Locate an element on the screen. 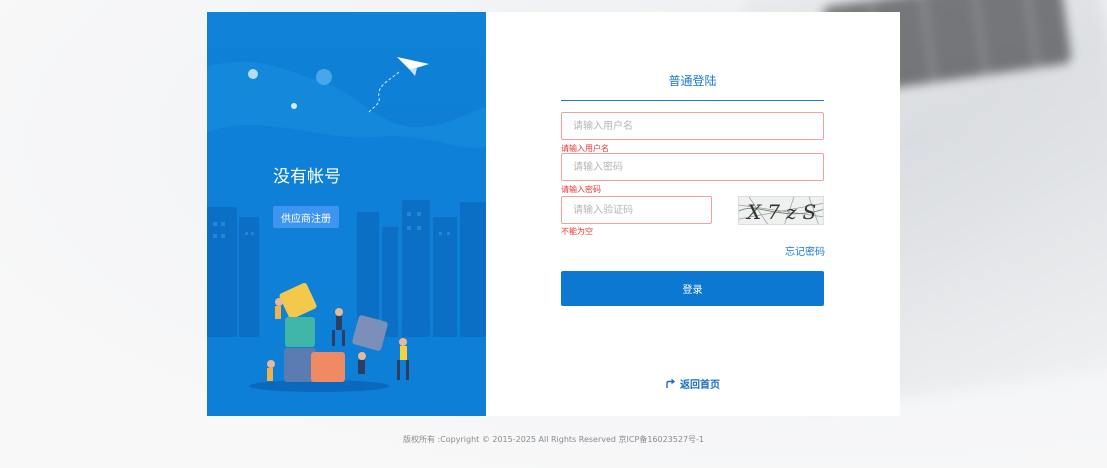 The width and height of the screenshot is (1107, 468). tab-normal-login: 普通登陆 is located at coordinates (692, 80).